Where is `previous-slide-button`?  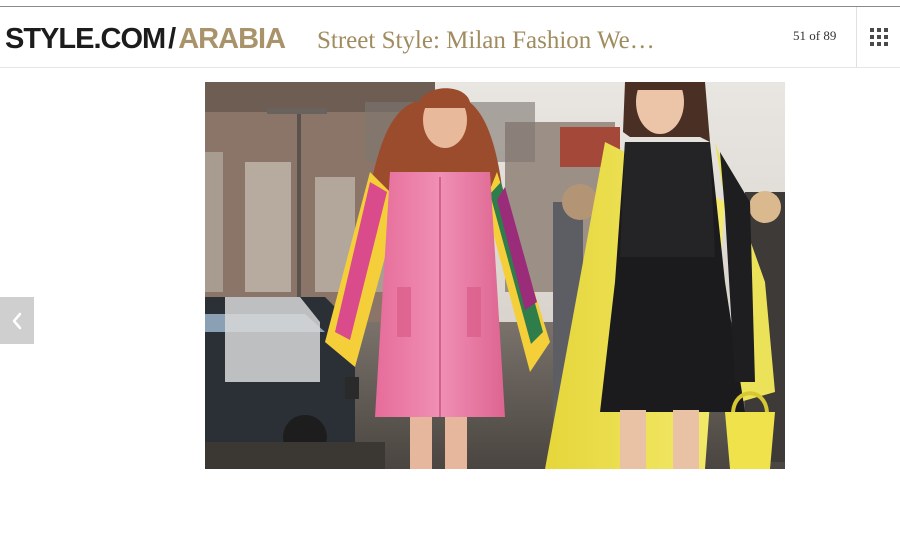
previous-slide-button is located at coordinates (17, 320).